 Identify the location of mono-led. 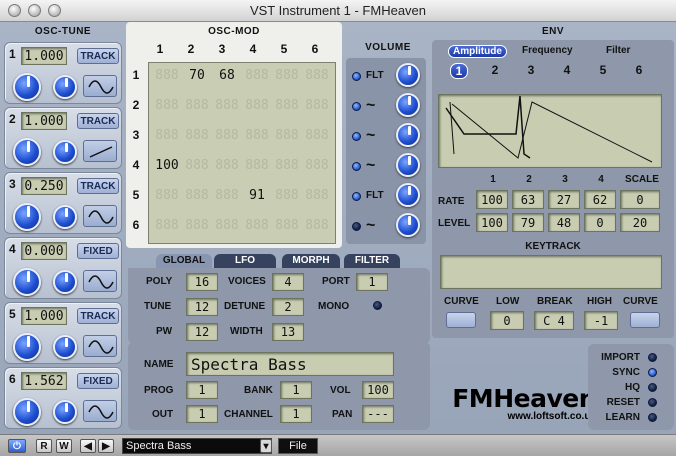
(377, 305).